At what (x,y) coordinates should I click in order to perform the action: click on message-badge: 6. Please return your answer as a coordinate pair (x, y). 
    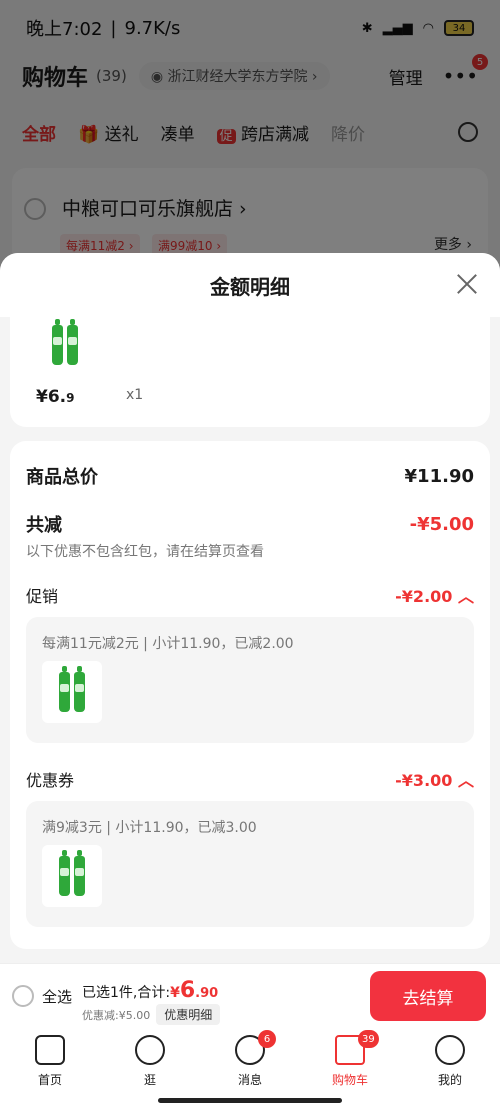
    Looking at the image, I should click on (267, 1039).